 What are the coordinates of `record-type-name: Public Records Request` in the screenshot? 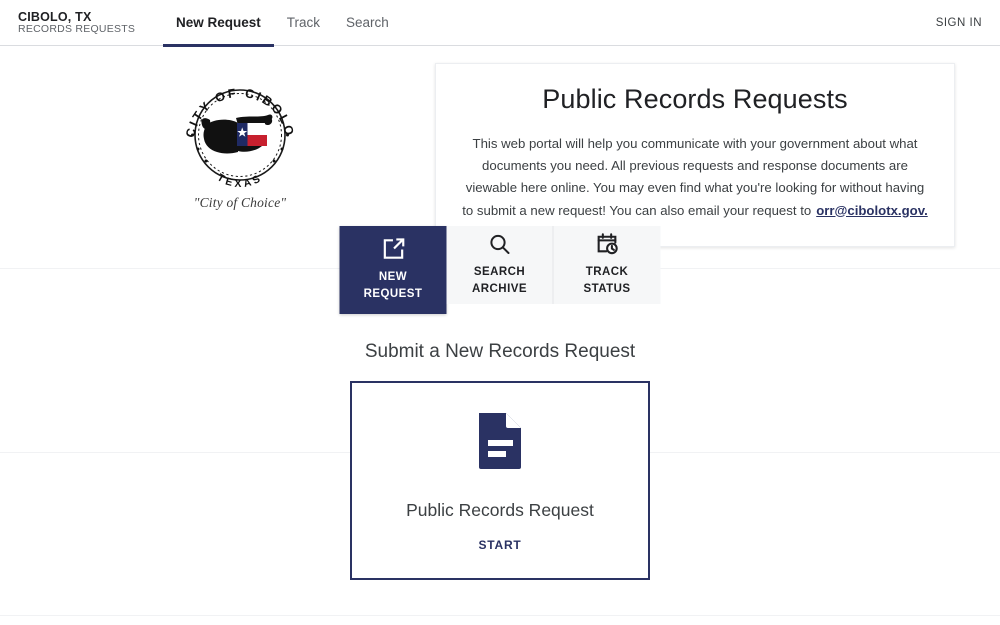 It's located at (500, 509).